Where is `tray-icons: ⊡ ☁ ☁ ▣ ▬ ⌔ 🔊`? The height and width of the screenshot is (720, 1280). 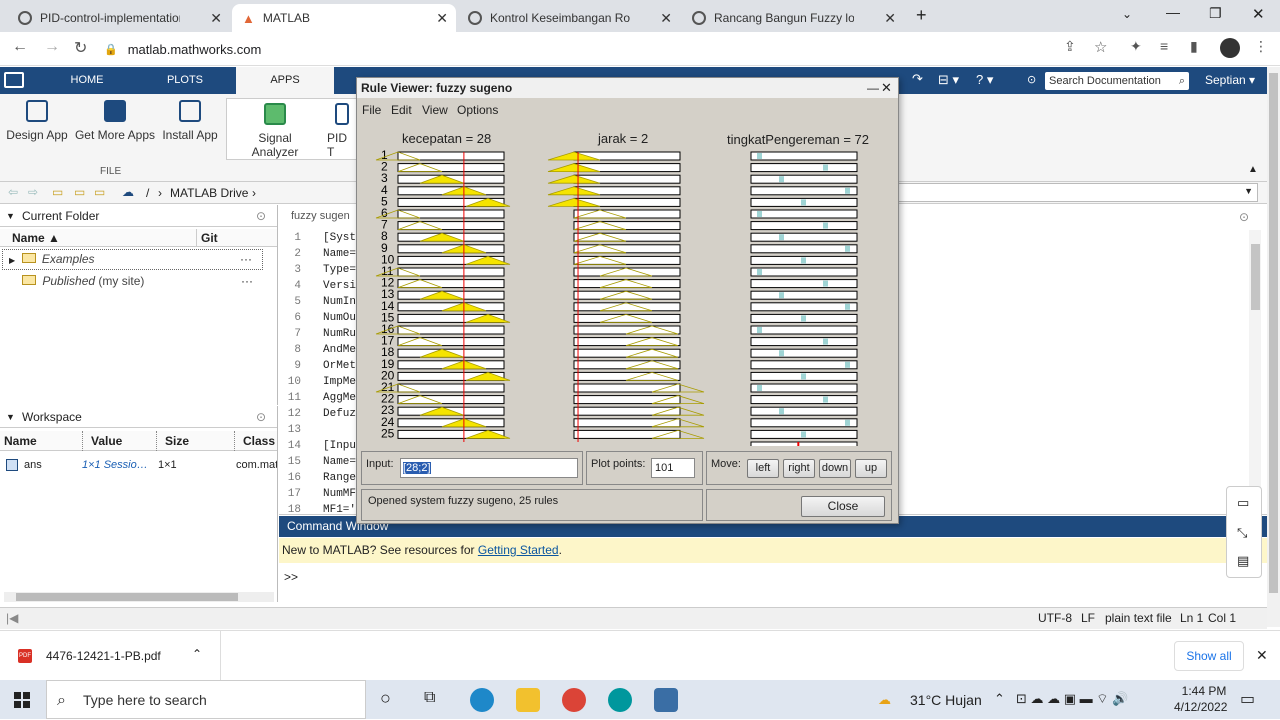 tray-icons: ⊡ ☁ ☁ ▣ ▬ ⌔ 🔊 is located at coordinates (1072, 699).